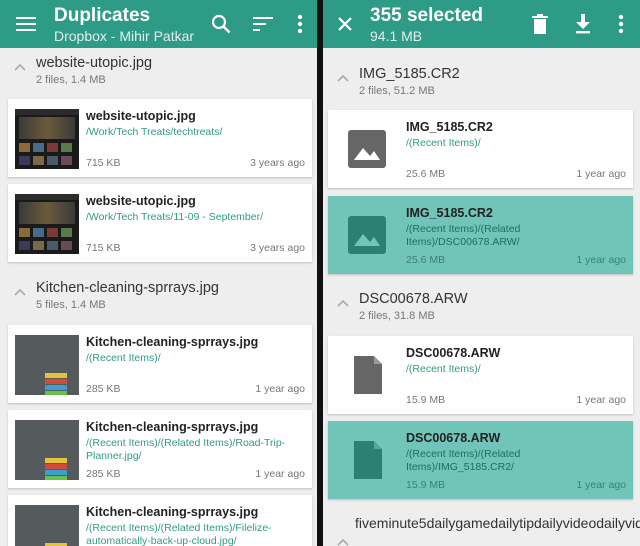  I want to click on group-name: DSC00678.ARW, so click(413, 299).